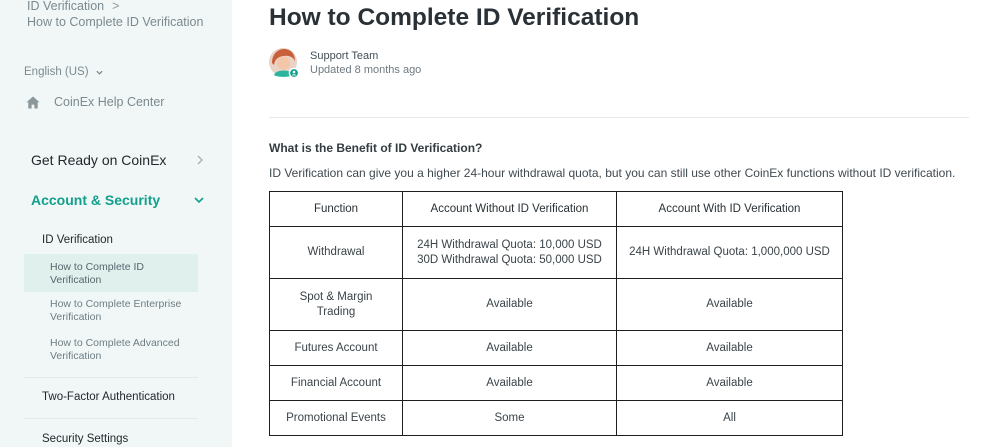 The image size is (1000, 447). I want to click on page-title: How to Complete ID Verification, so click(454, 17).